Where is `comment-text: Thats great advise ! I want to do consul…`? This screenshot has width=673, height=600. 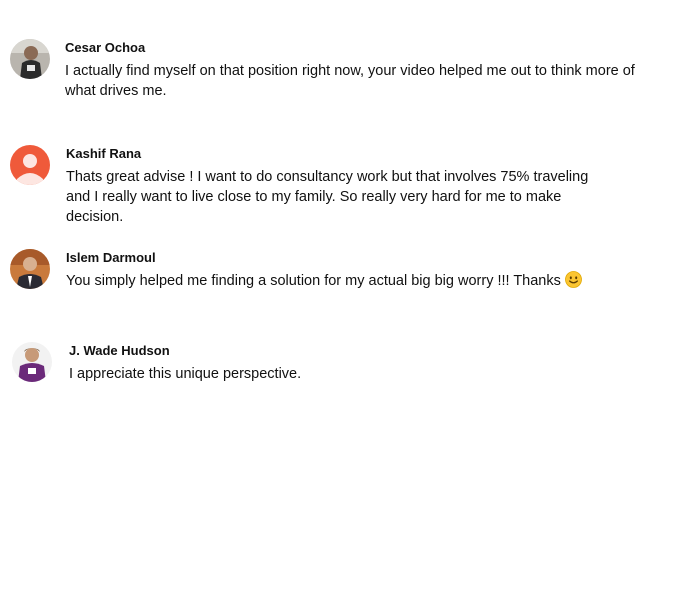 comment-text: Thats great advise ! I want to do consul… is located at coordinates (327, 197).